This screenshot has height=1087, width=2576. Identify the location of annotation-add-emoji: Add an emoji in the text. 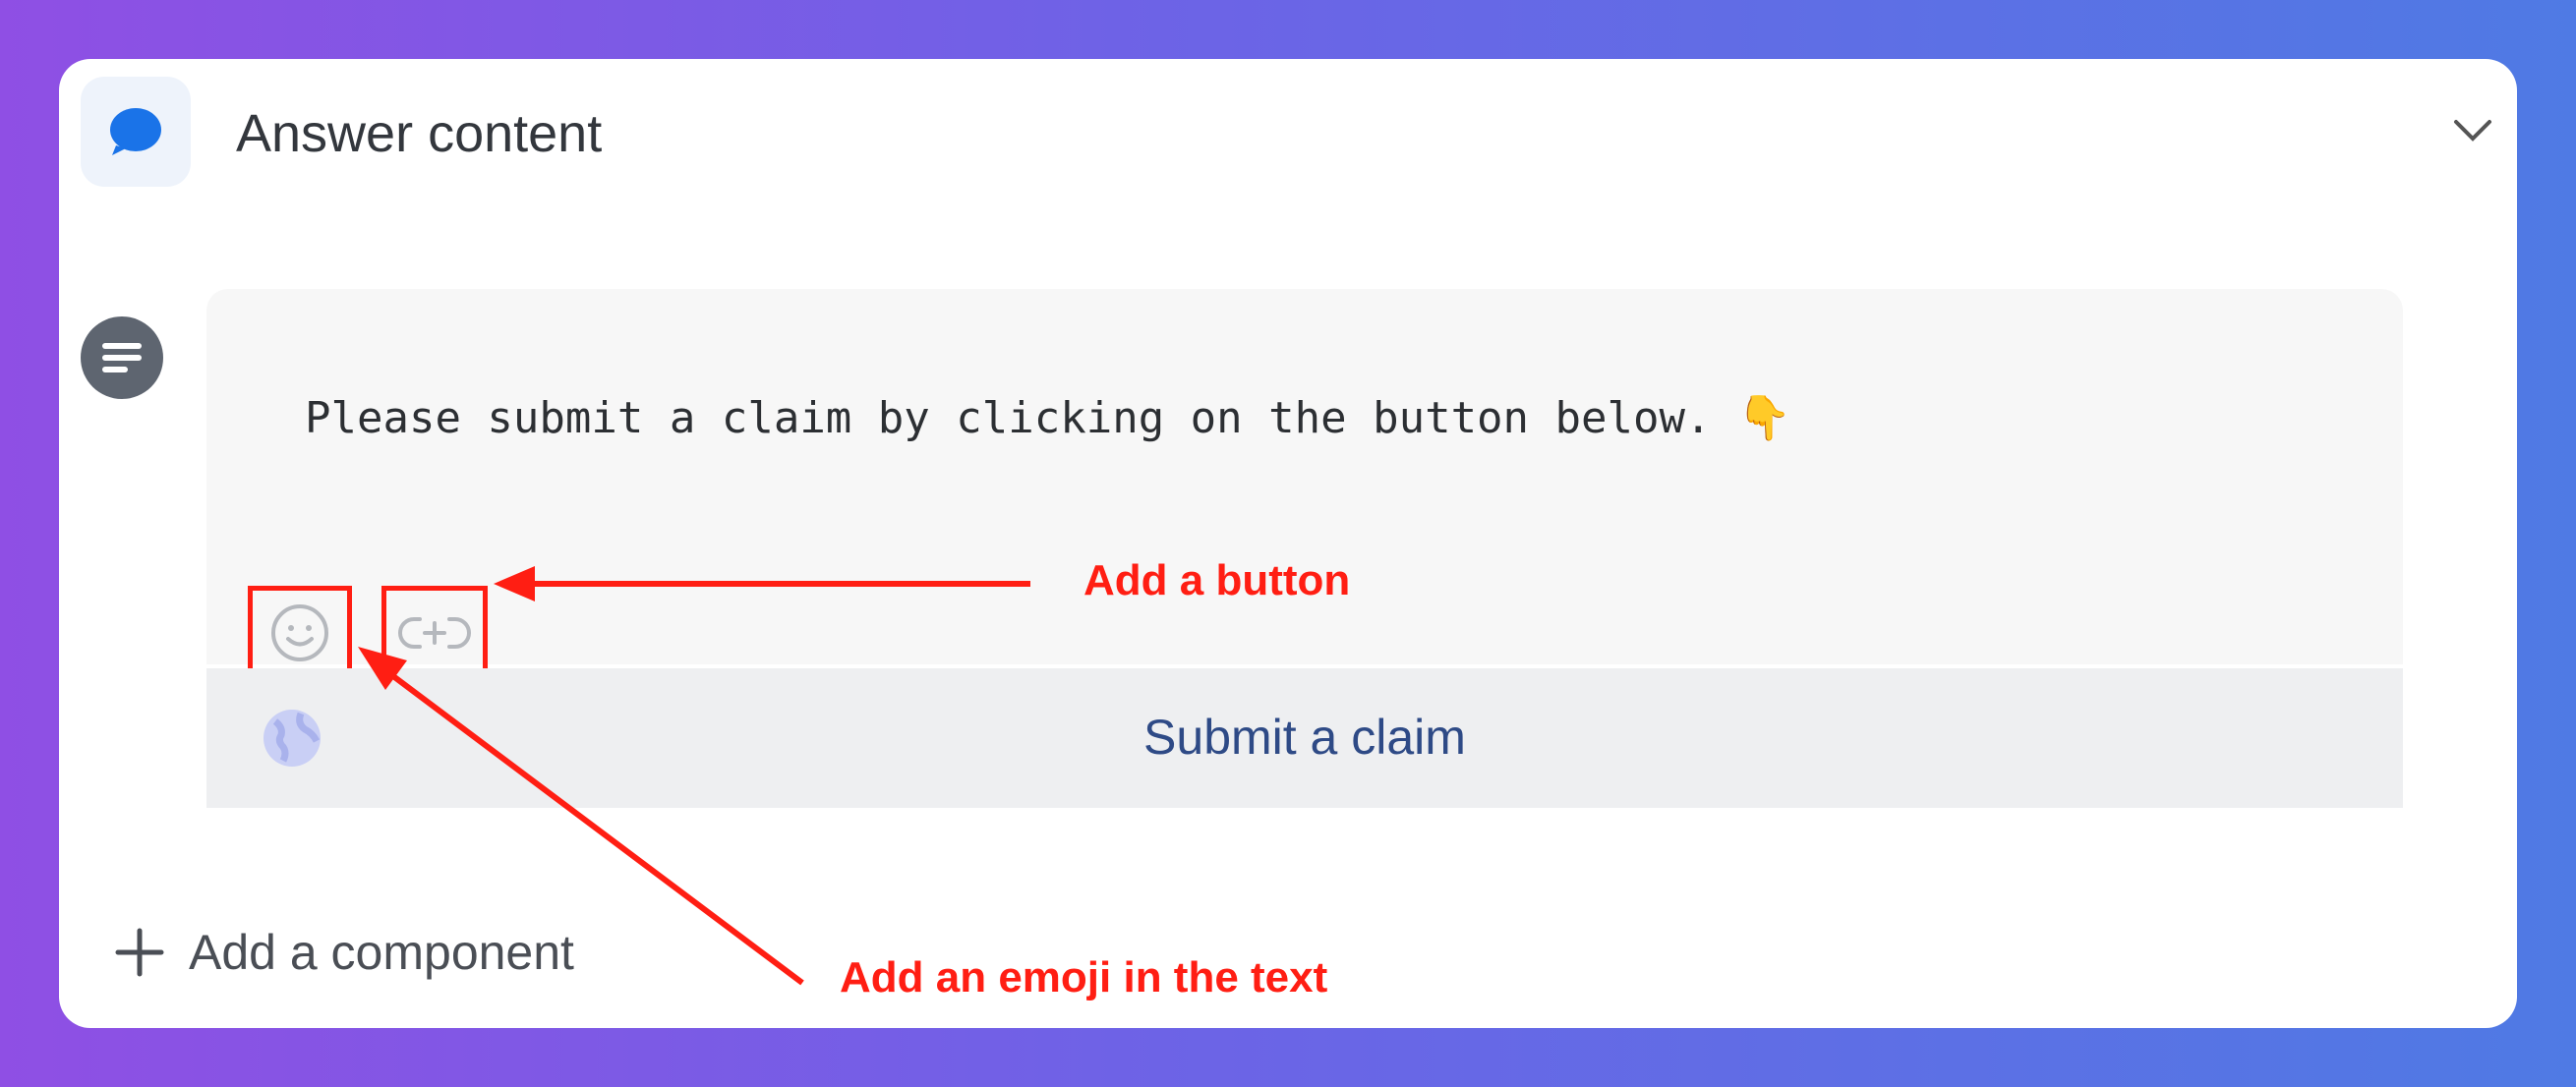
(1084, 977).